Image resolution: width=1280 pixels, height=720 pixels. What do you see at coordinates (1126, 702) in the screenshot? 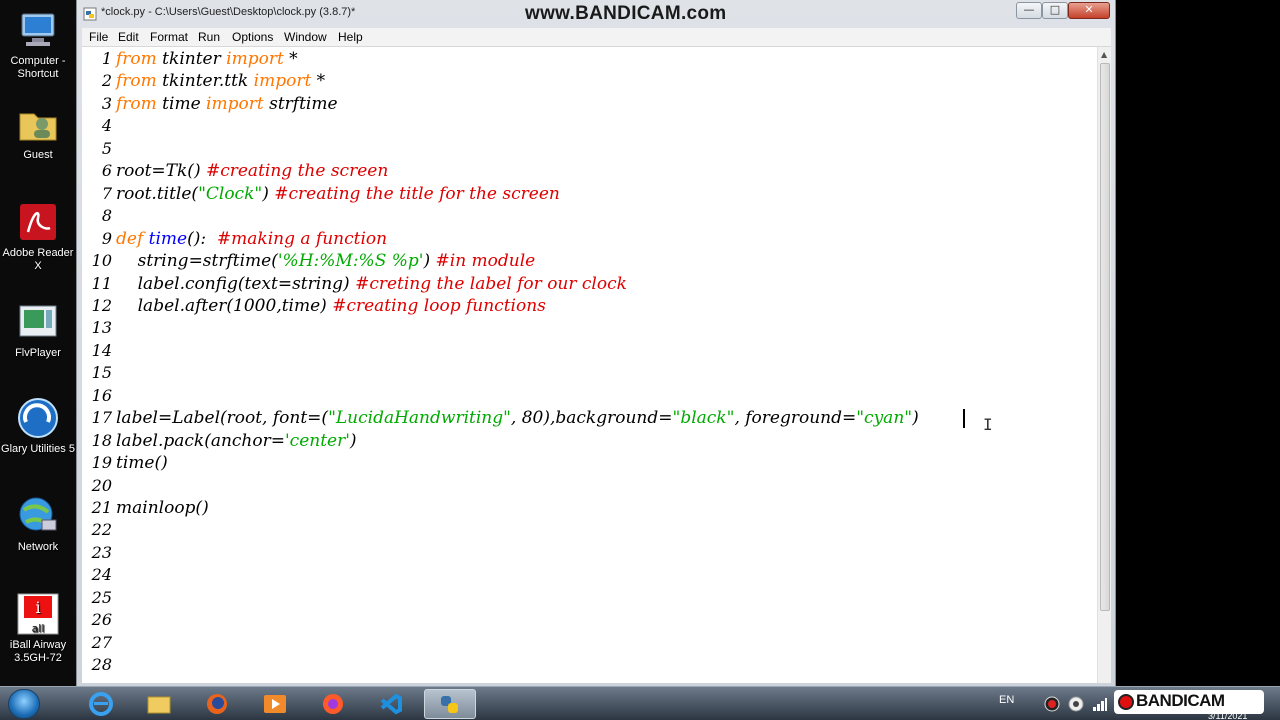
I see `record-icon` at bounding box center [1126, 702].